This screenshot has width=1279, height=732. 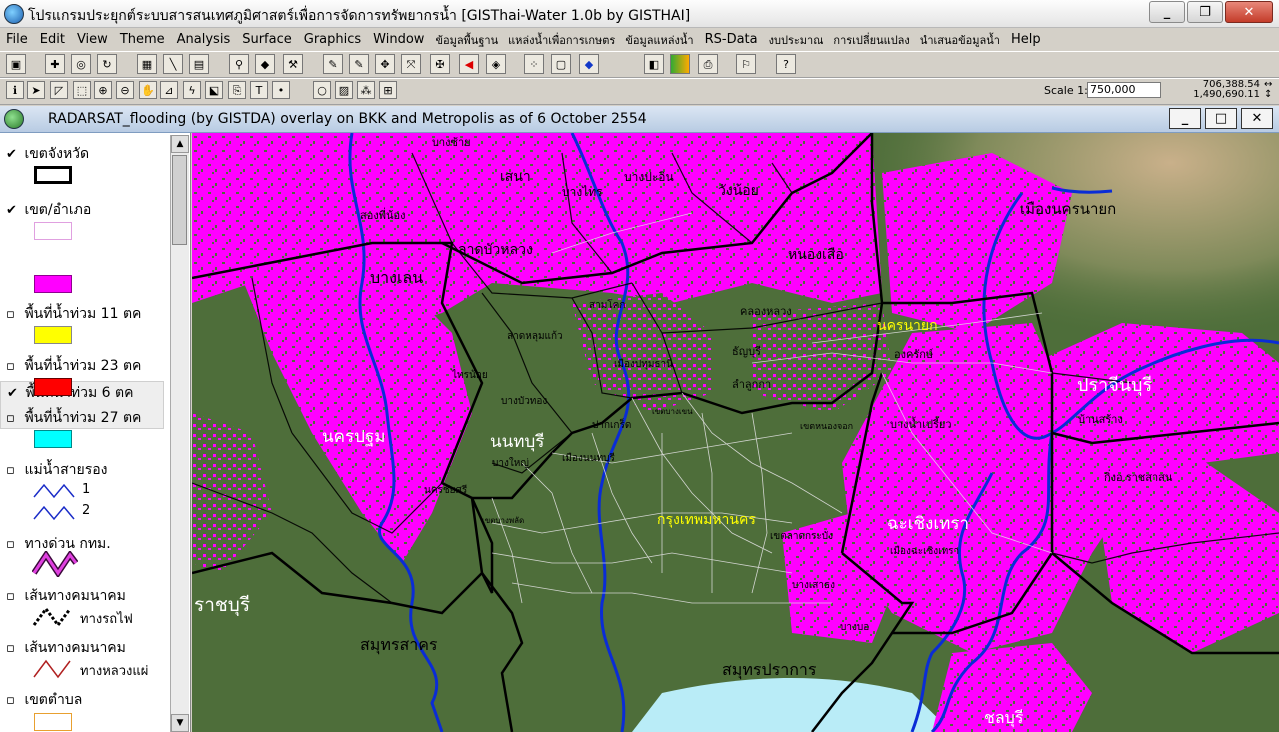 What do you see at coordinates (534, 64) in the screenshot?
I see `grid-select-icon: ⁘` at bounding box center [534, 64].